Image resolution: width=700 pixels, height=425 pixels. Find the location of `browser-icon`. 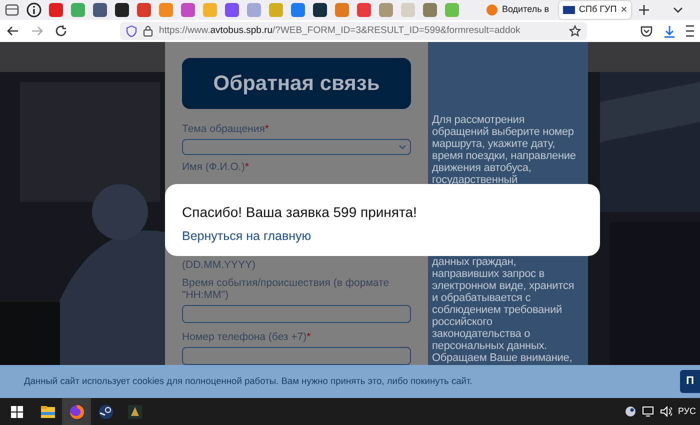

browser-icon is located at coordinates (76, 412).